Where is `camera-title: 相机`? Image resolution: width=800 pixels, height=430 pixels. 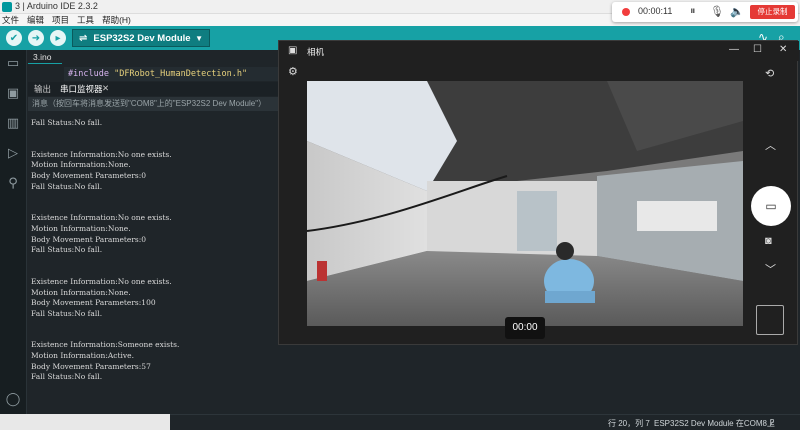 camera-title: 相机 is located at coordinates (316, 52).